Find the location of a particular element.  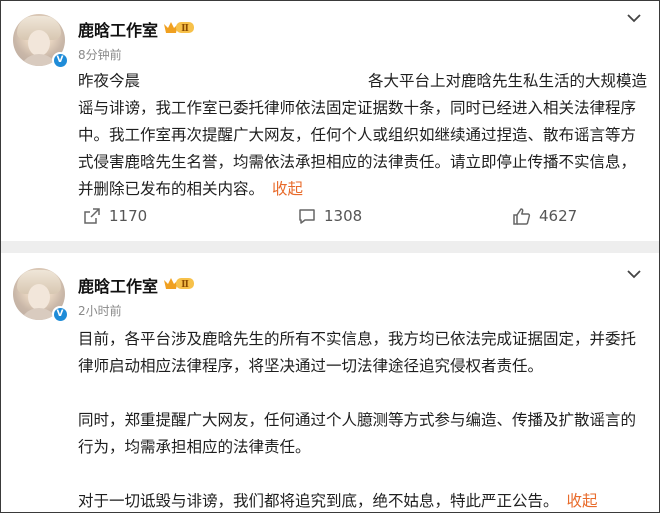

like-icon is located at coordinates (522, 216).